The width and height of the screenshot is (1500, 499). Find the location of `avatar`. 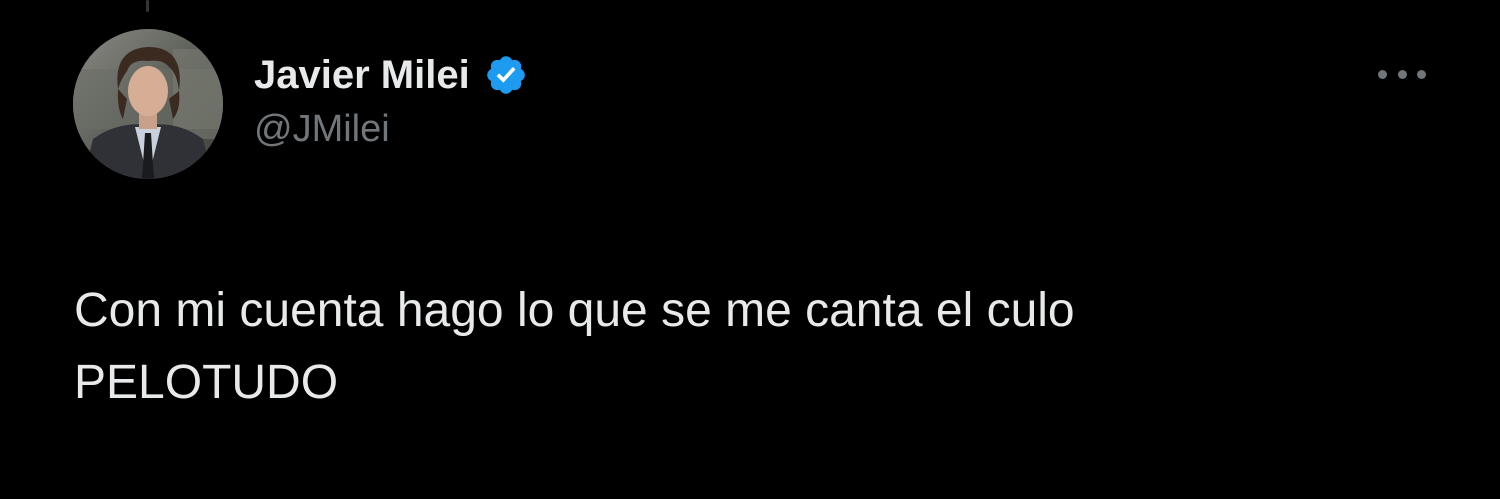

avatar is located at coordinates (148, 104).